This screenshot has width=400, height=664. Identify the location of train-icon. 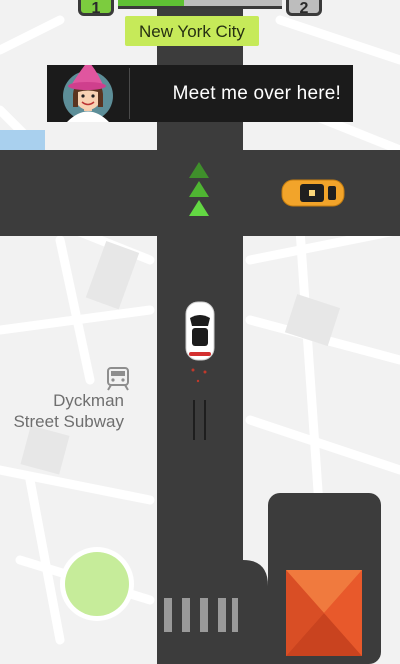
(118, 379).